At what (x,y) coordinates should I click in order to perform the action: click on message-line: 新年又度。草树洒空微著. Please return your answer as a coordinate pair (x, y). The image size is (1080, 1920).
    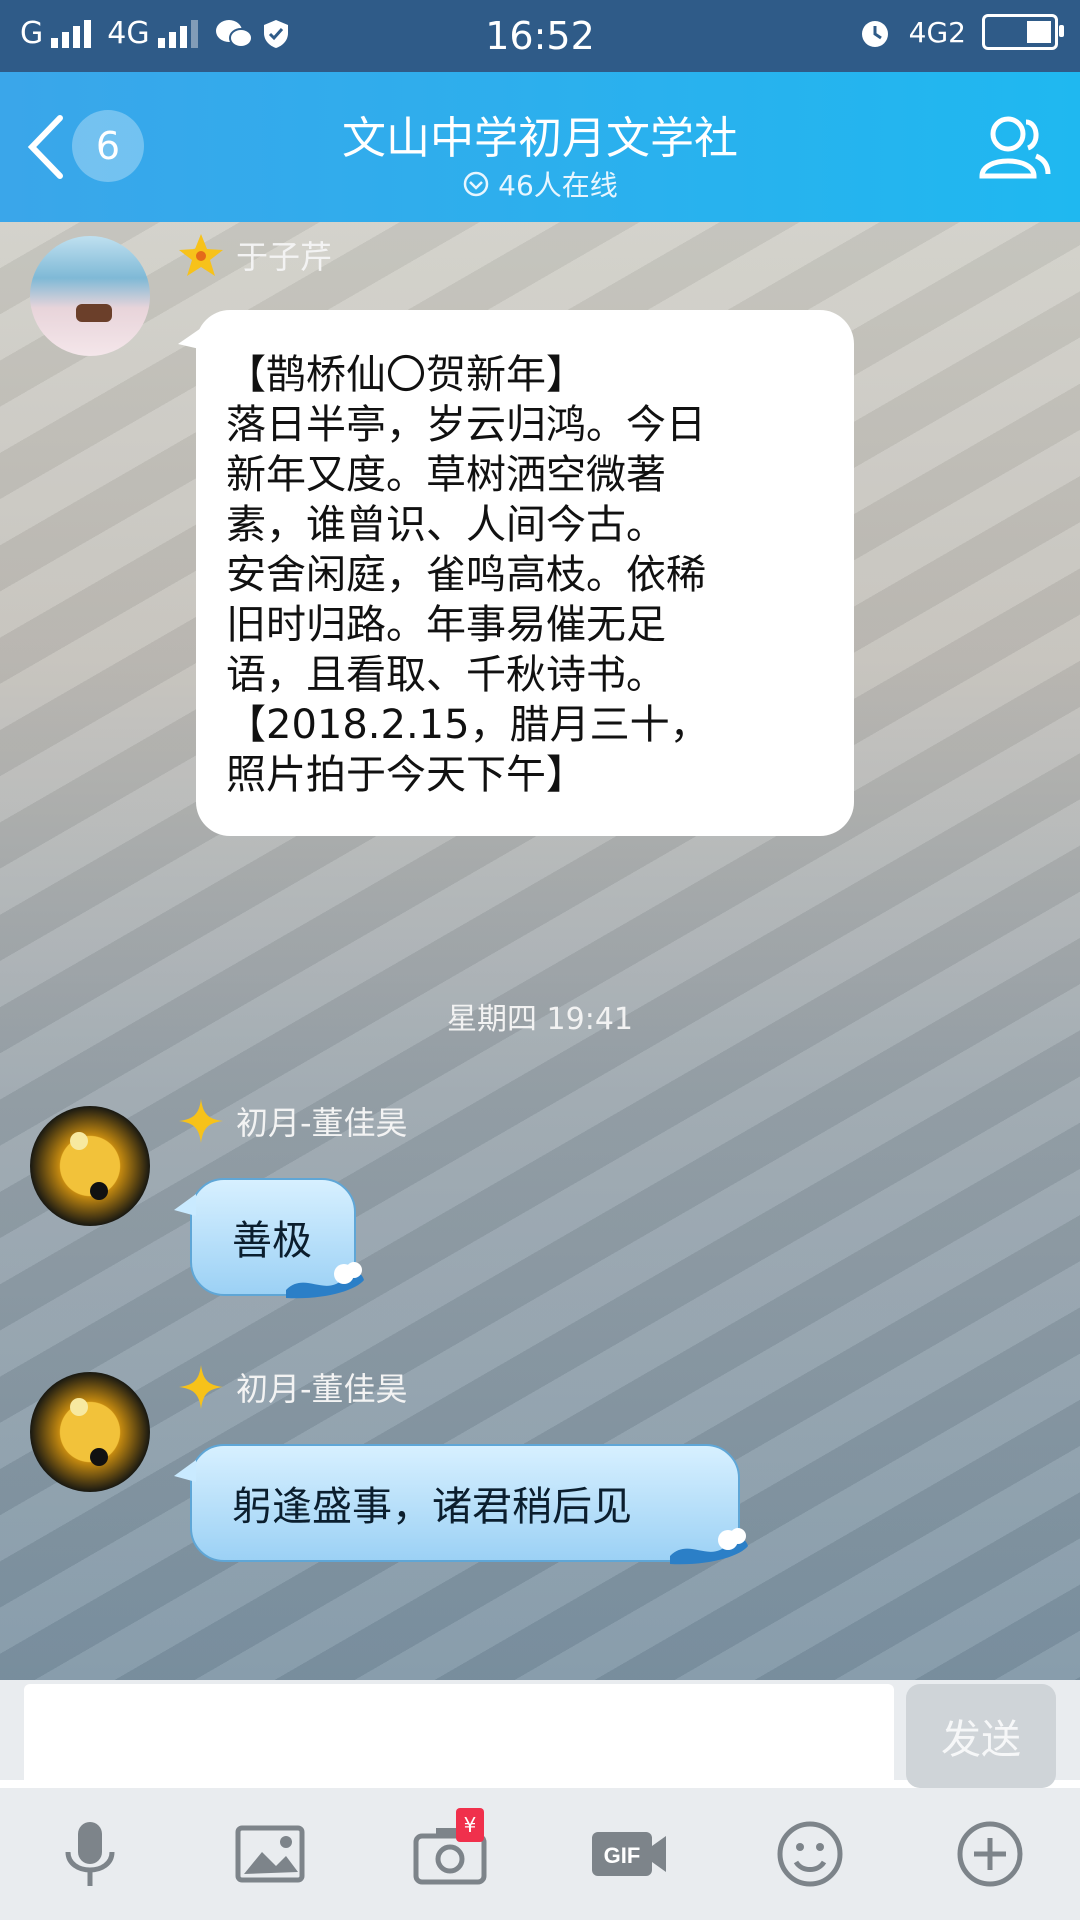
    Looking at the image, I should click on (446, 475).